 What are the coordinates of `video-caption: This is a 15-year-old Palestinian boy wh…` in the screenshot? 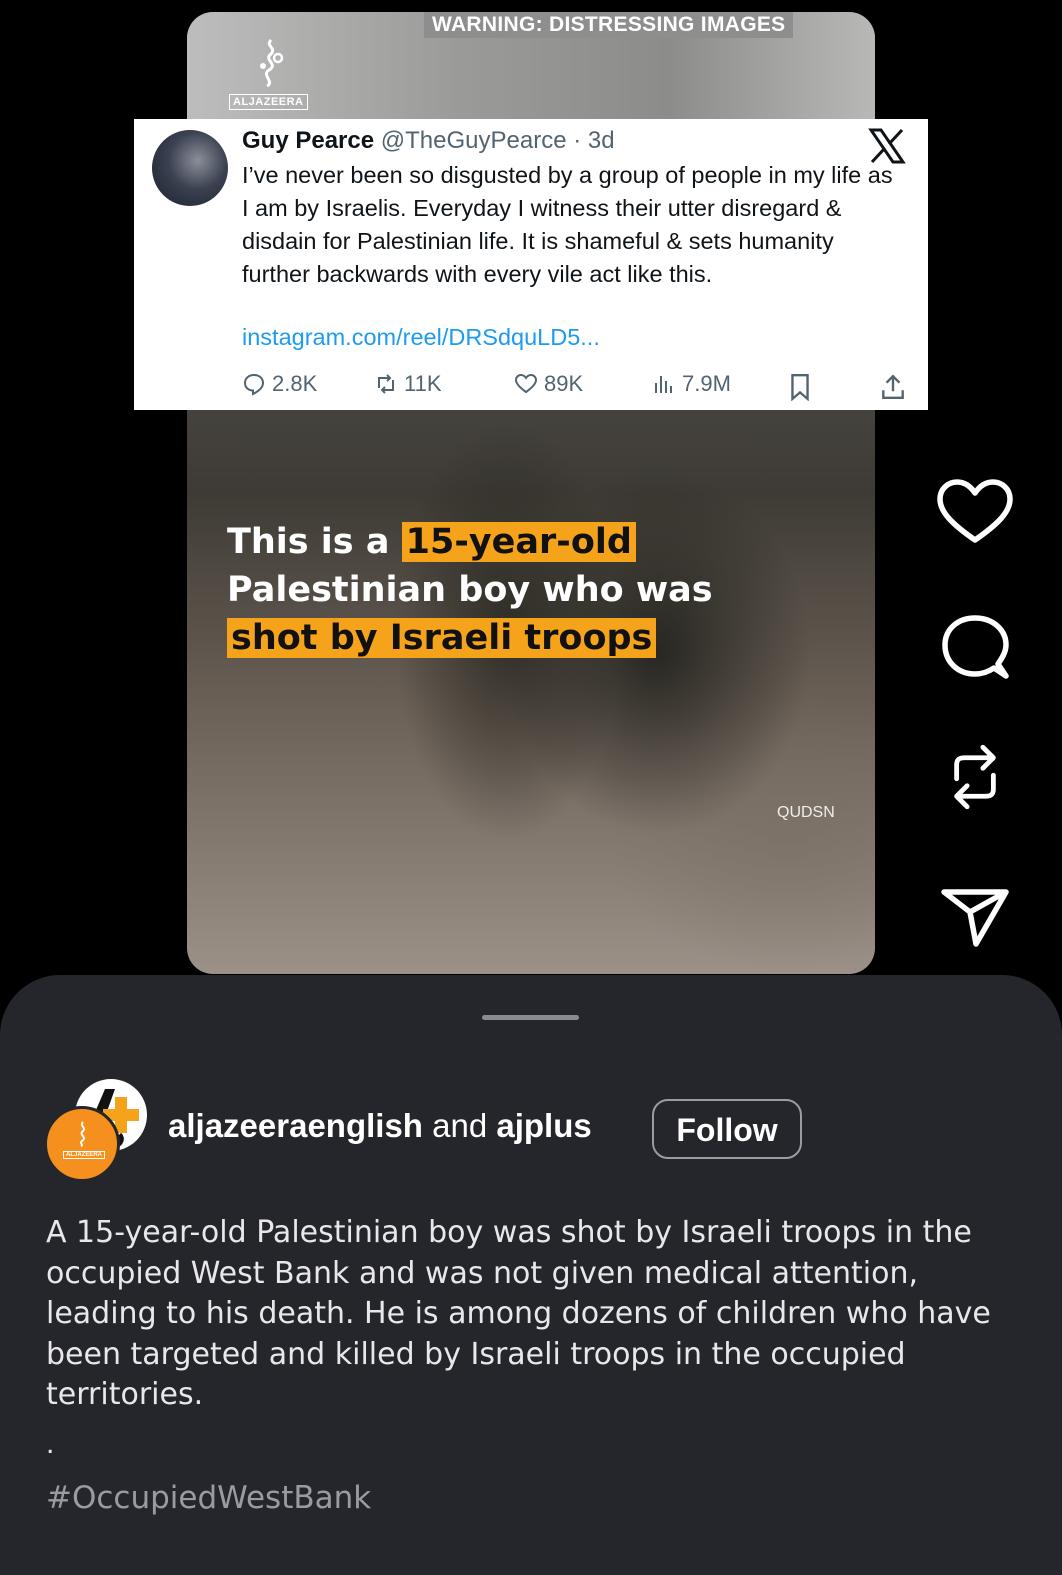 It's located at (470, 590).